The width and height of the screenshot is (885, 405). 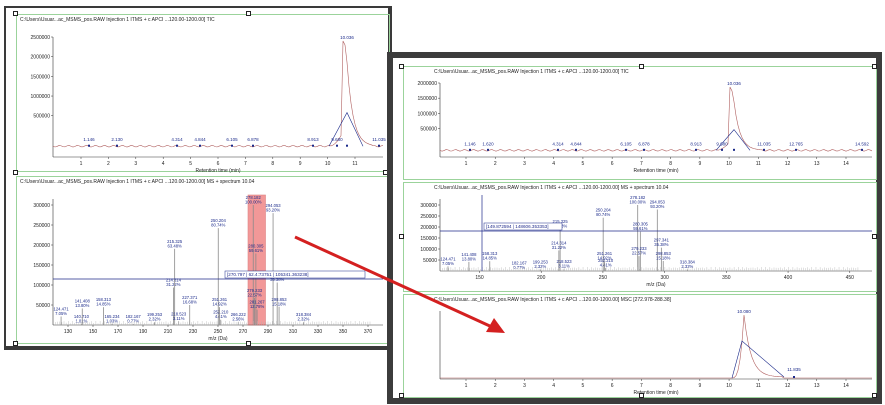 What do you see at coordinates (82, 305) in the screenshot?
I see `peak-percent-label: 13.80%` at bounding box center [82, 305].